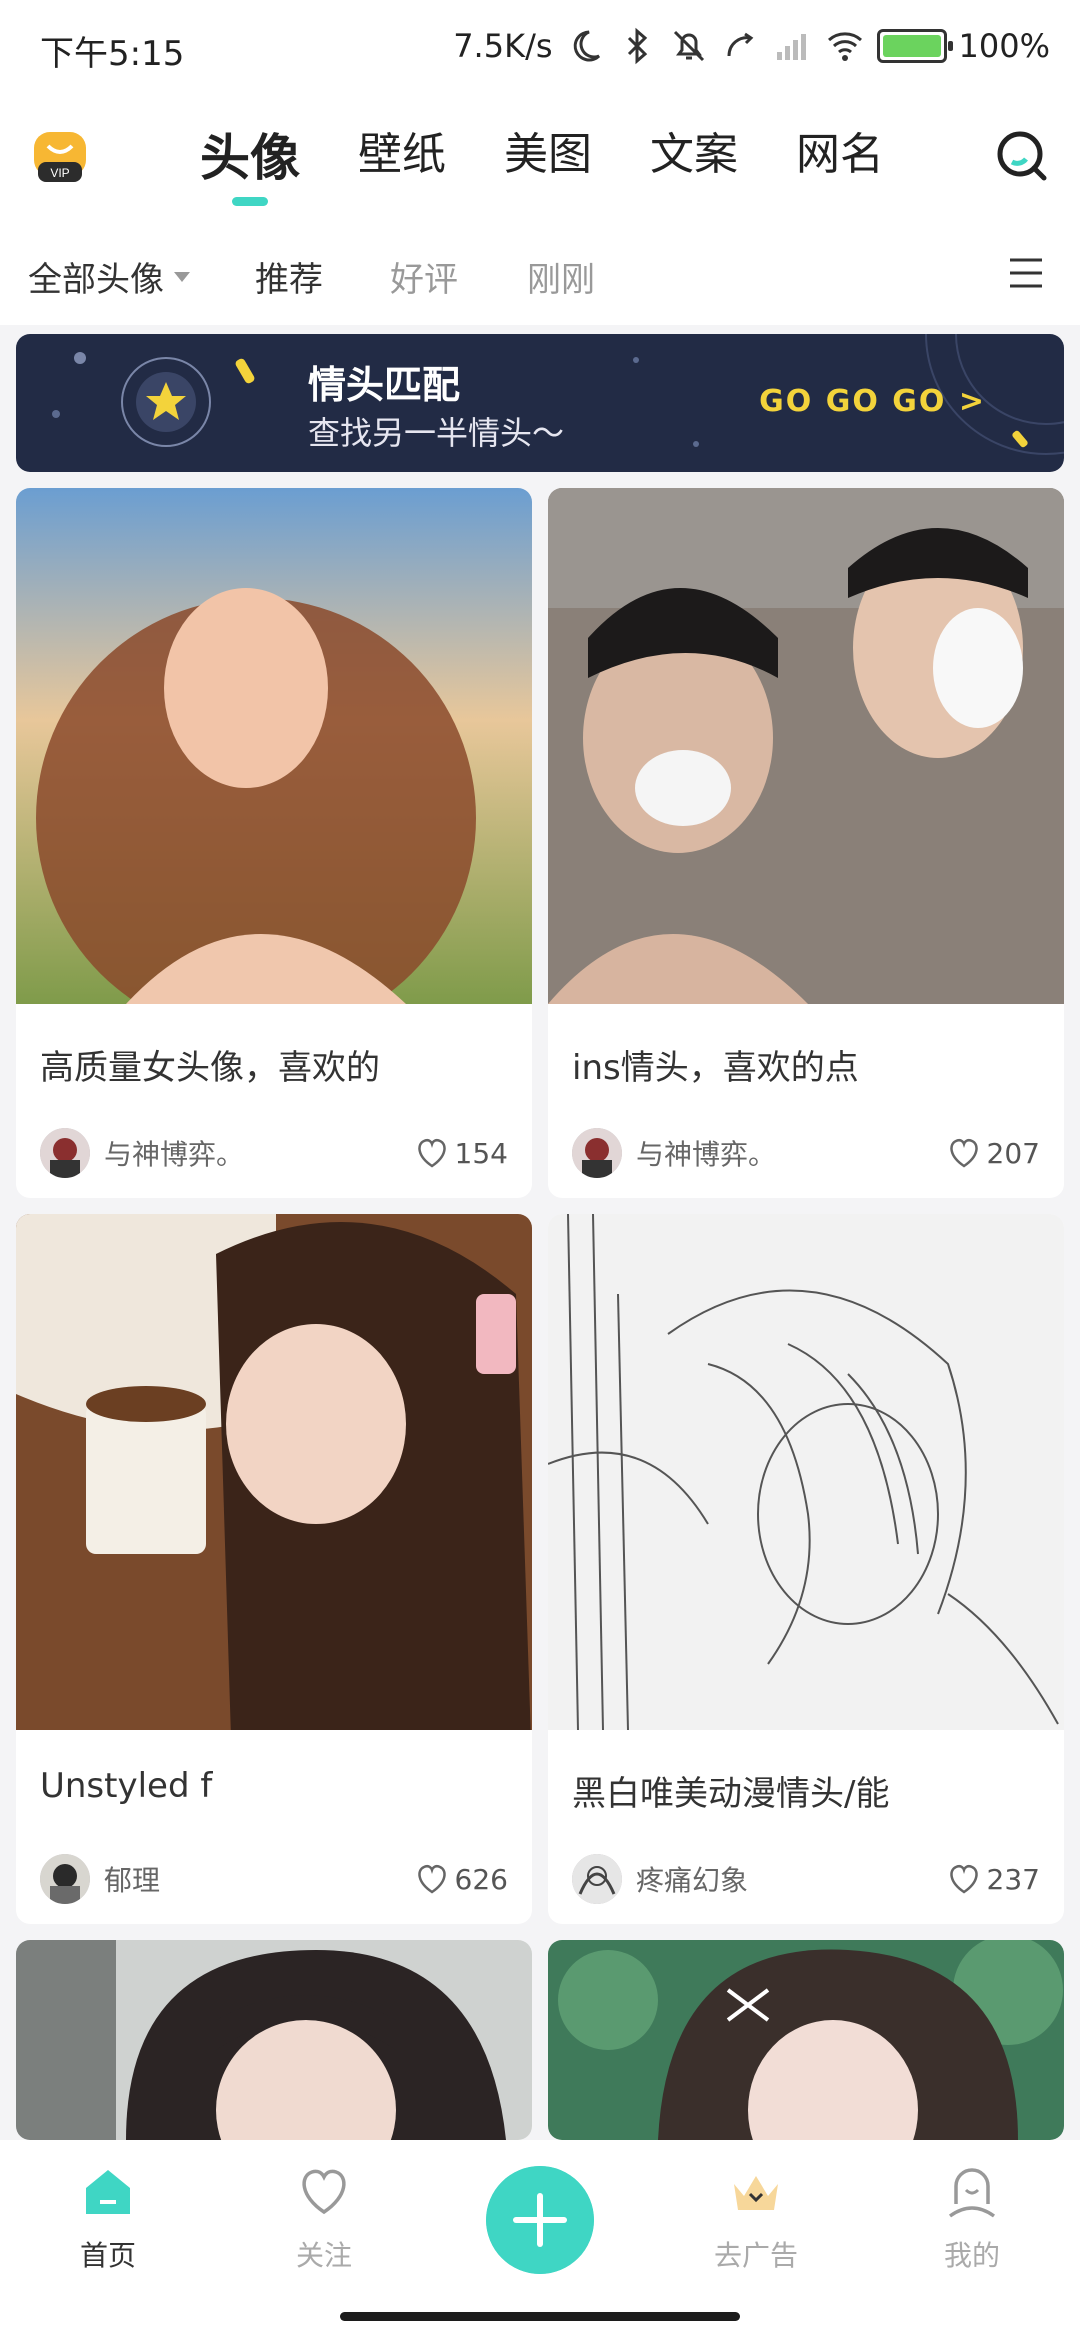 This screenshot has height=2340, width=1080. I want to click on filter-all-label: 全部头像, so click(96, 280).